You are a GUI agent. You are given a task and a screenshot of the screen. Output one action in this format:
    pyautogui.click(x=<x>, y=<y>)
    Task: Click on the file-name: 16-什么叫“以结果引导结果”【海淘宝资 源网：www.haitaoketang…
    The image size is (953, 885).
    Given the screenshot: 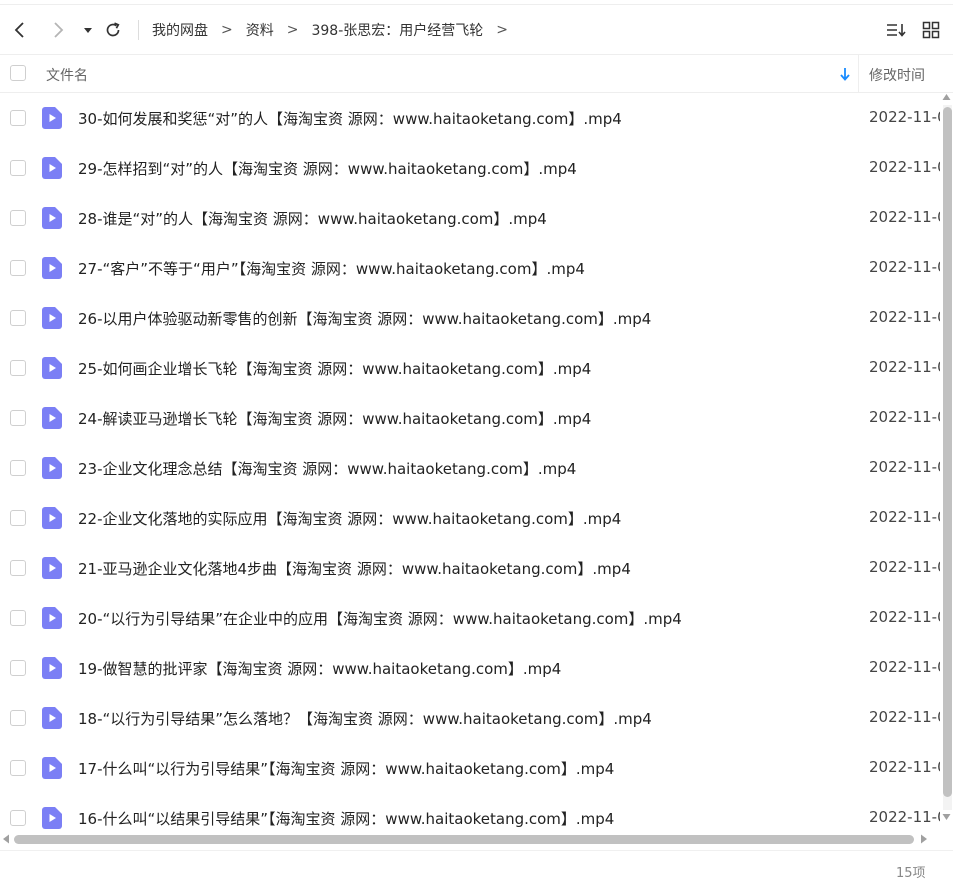 What is the action you would take?
    pyautogui.click(x=346, y=818)
    